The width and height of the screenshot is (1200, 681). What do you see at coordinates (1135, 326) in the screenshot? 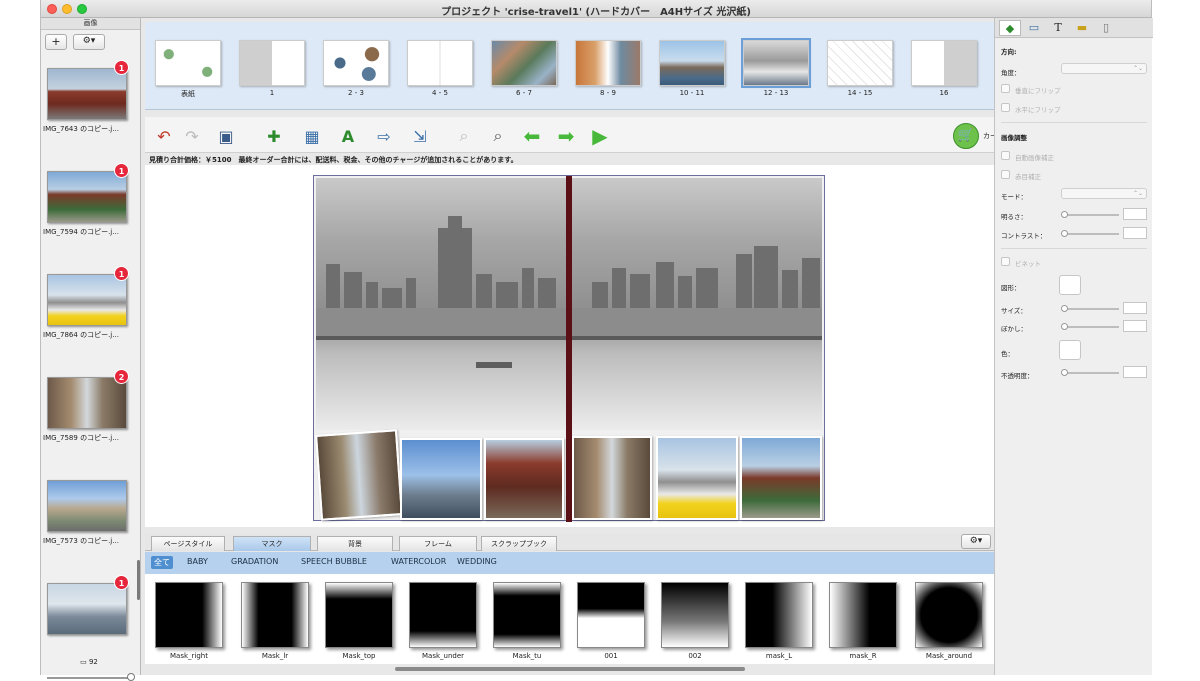
I see `blur-value-field` at bounding box center [1135, 326].